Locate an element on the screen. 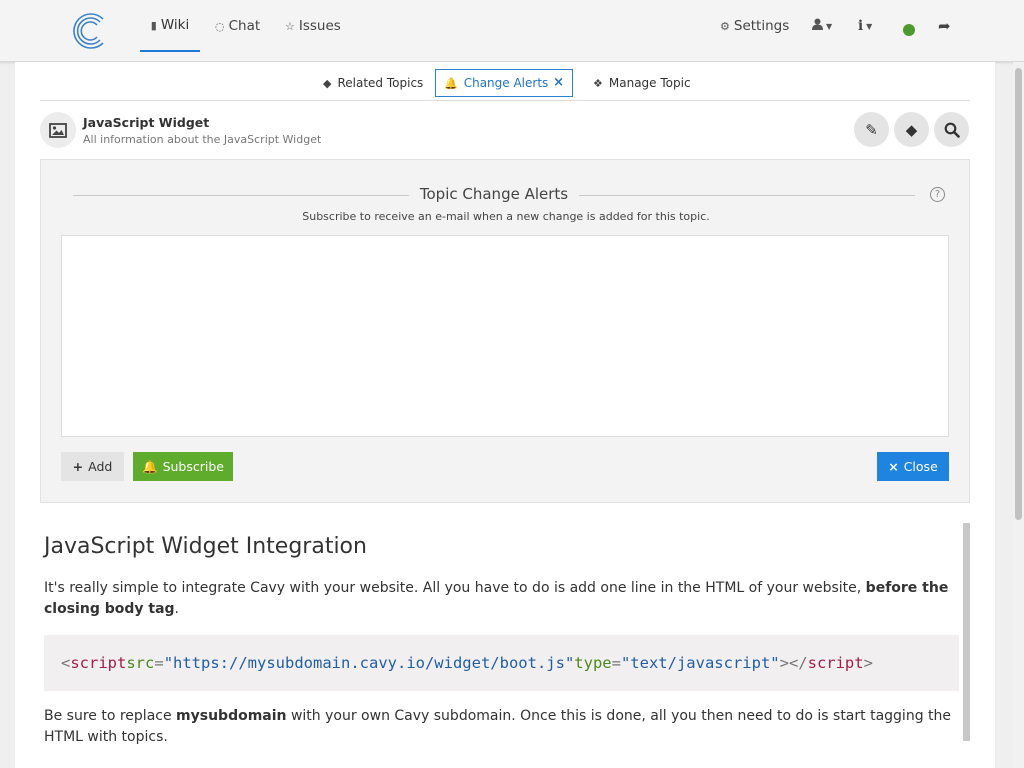 This screenshot has width=1024, height=768. gear-icon: ⚙ is located at coordinates (725, 26).